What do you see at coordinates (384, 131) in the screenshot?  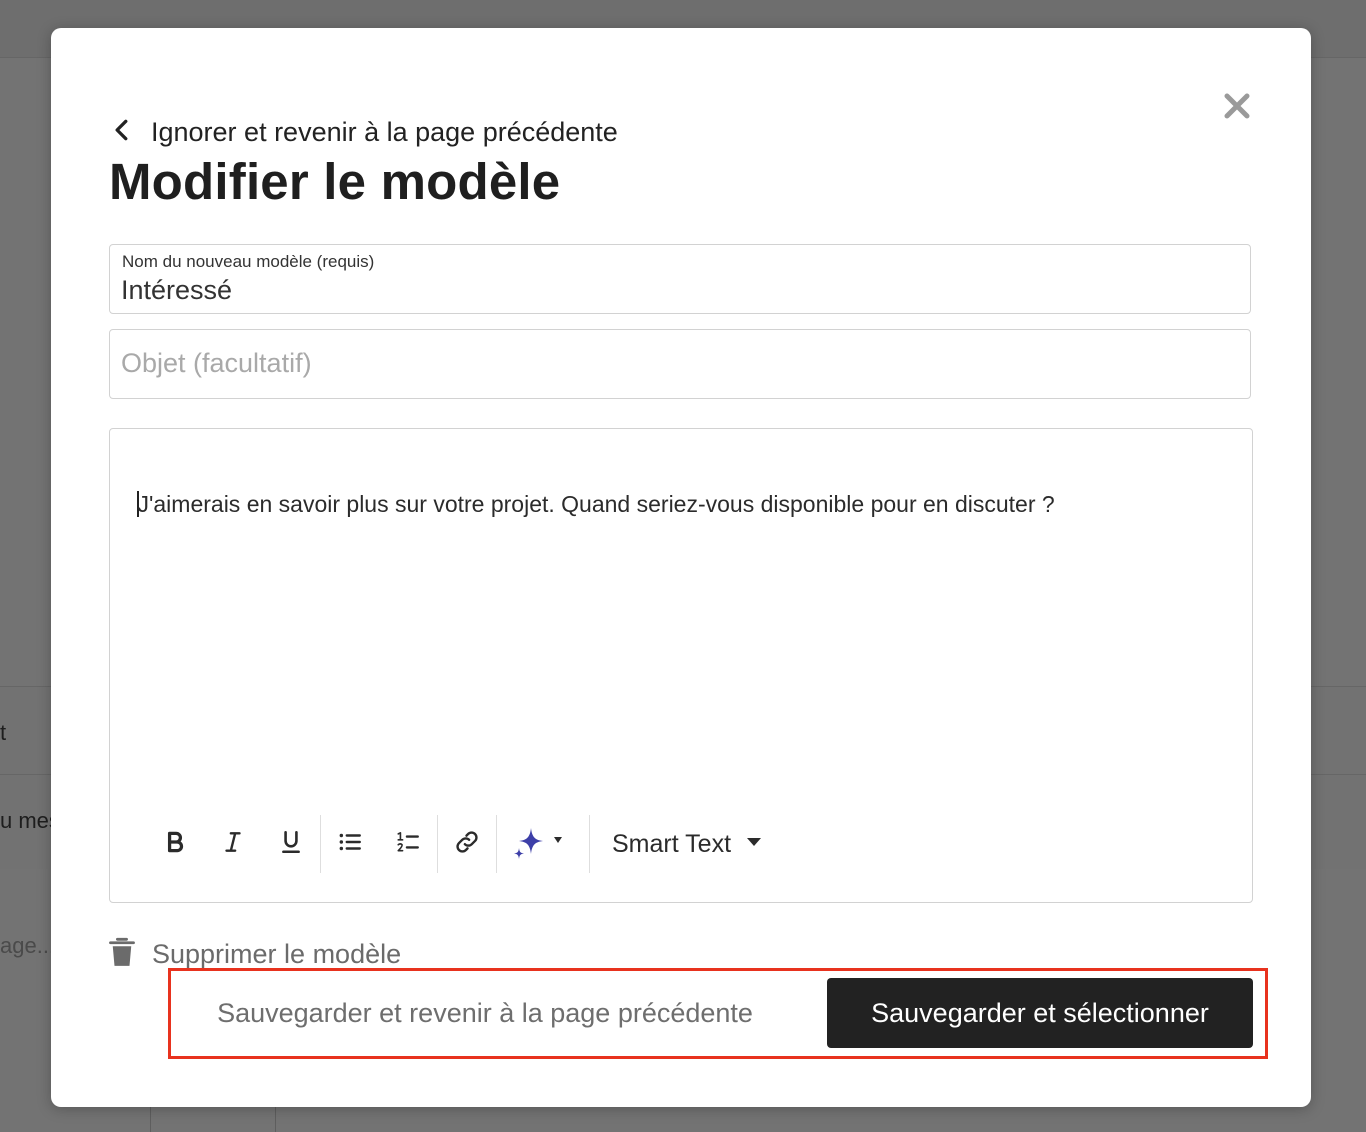 I see `back-link-label: Ignorer et revenir à la page précédente` at bounding box center [384, 131].